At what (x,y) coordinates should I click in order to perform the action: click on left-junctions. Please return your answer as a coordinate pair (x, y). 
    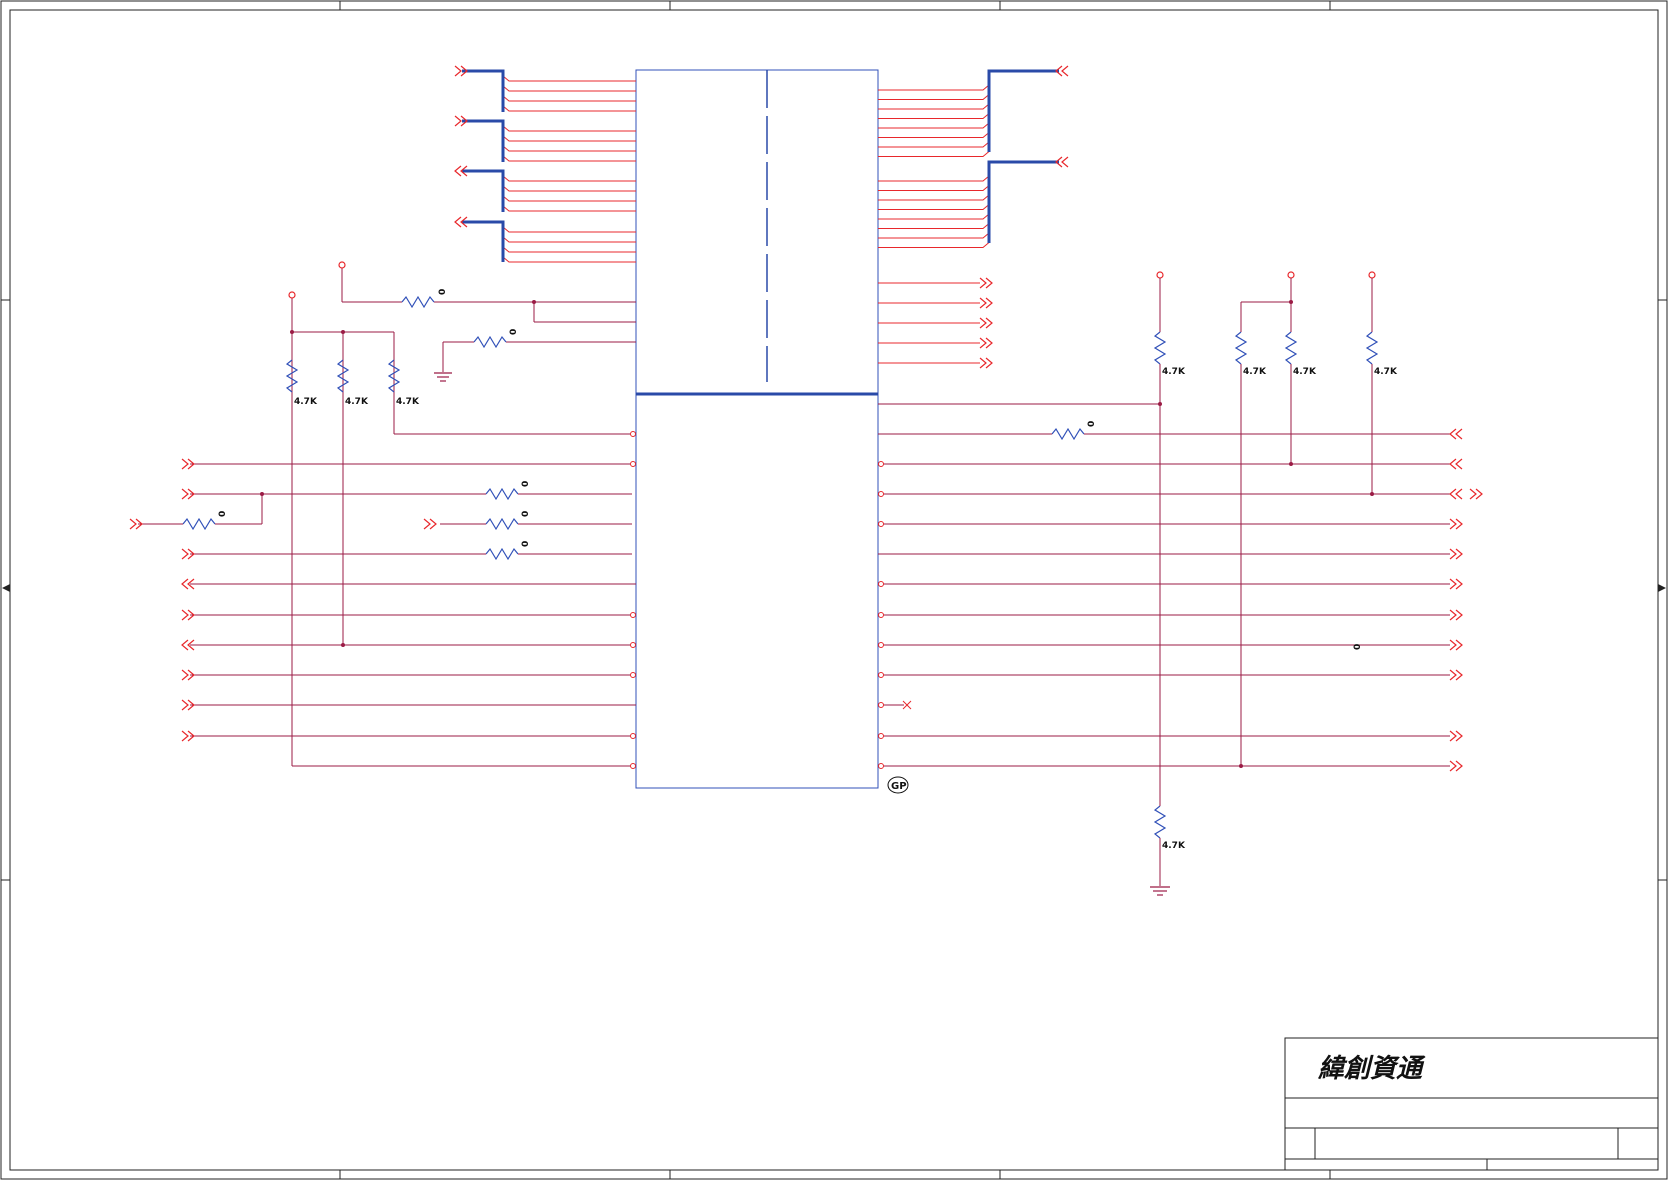
    Looking at the image, I should click on (398, 473).